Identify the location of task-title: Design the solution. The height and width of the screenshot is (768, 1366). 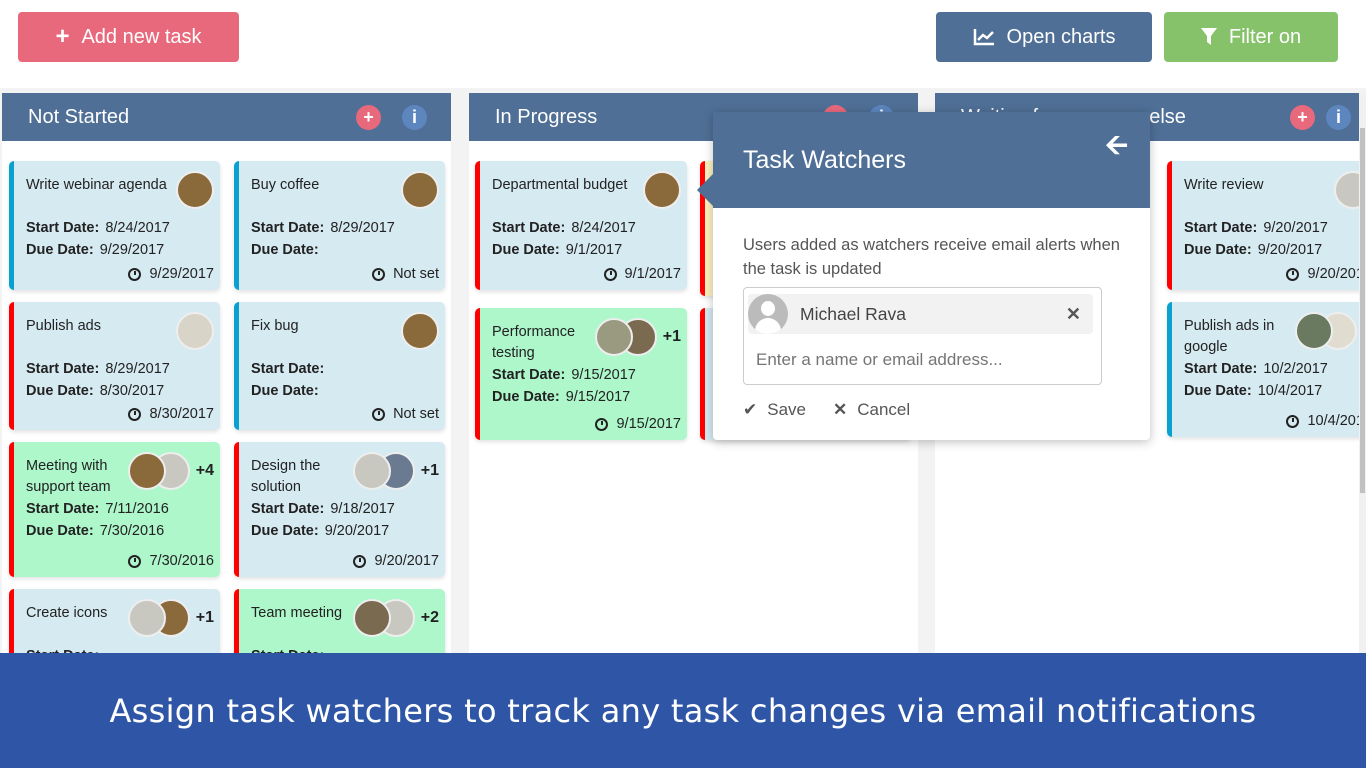
(286, 476).